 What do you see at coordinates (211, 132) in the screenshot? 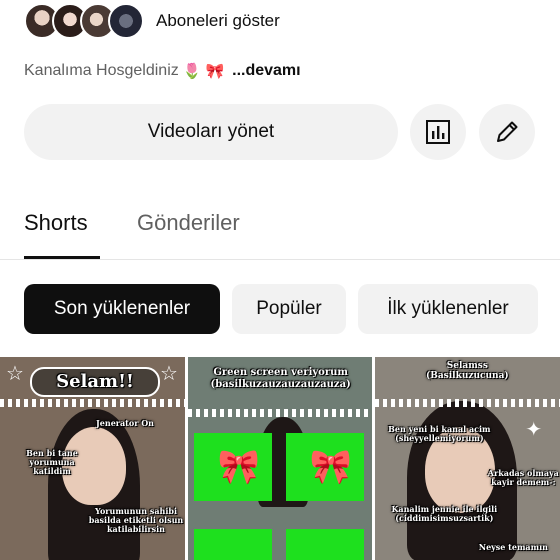
I see `manage-videos-button: Videoları yönet` at bounding box center [211, 132].